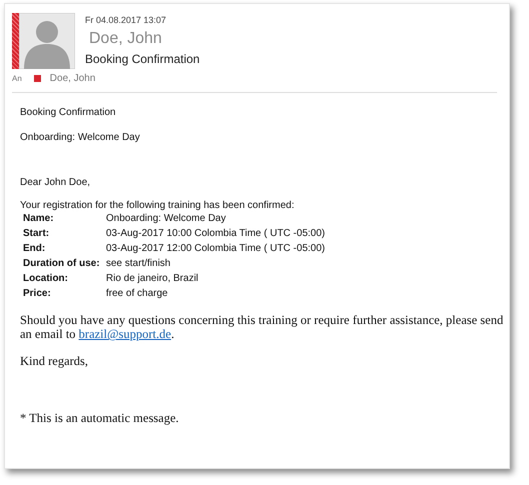 This screenshot has height=485, width=529. Describe the element at coordinates (125, 334) in the screenshot. I see `email-link: brazil@support.de` at that location.